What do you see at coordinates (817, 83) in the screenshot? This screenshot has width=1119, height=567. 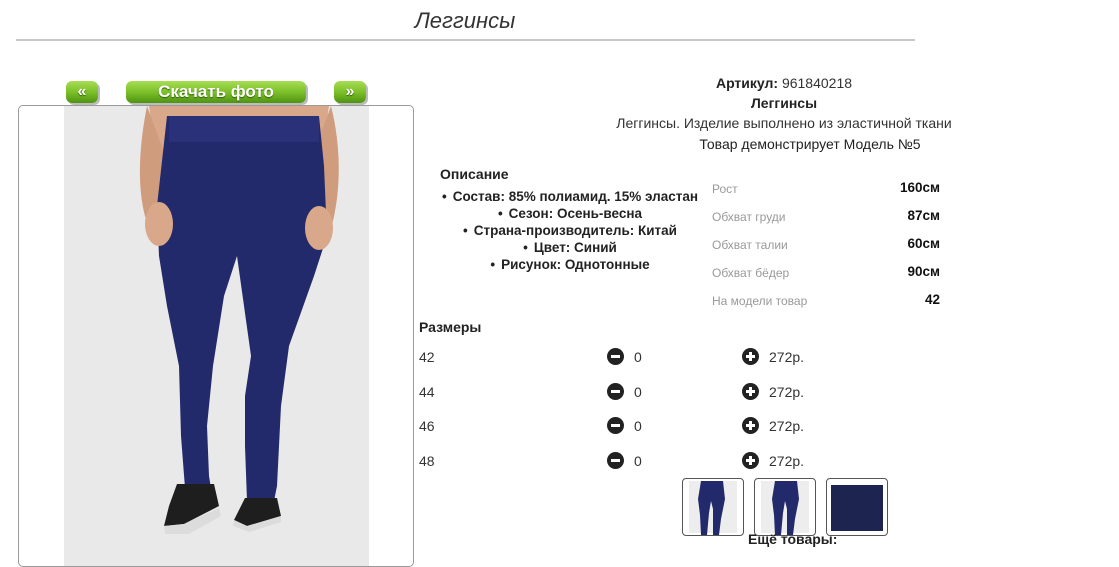 I see `article-value: 961840218` at bounding box center [817, 83].